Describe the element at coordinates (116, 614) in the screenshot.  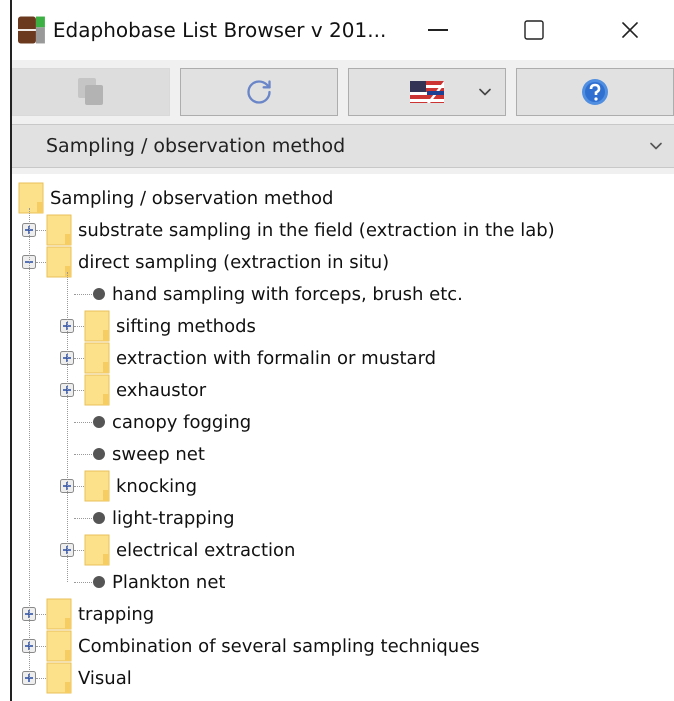
I see `tree-item-label: trapping` at that location.